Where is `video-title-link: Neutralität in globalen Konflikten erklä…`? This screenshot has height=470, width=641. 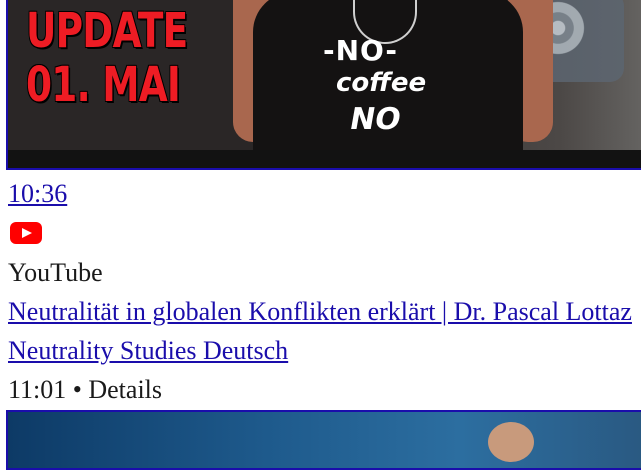 video-title-link: Neutralität in globalen Konflikten erklä… is located at coordinates (320, 312).